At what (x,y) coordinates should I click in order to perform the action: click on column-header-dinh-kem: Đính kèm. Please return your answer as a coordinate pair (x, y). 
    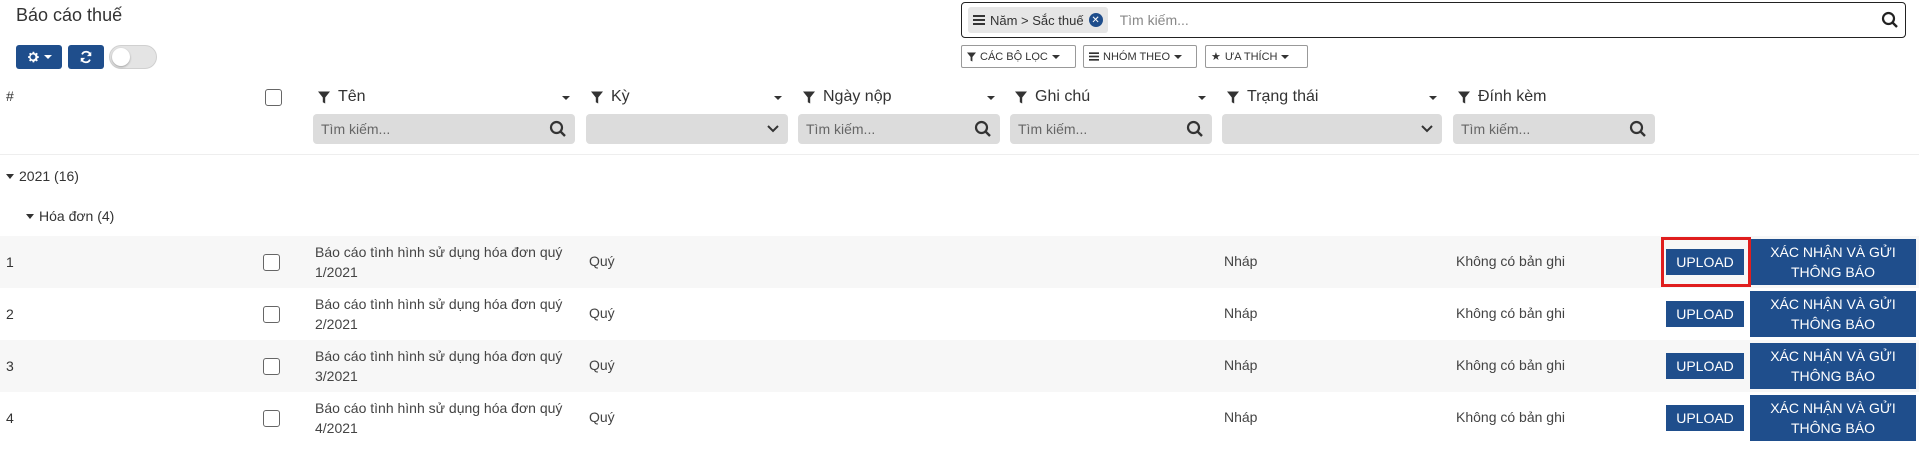
    Looking at the image, I should click on (1502, 97).